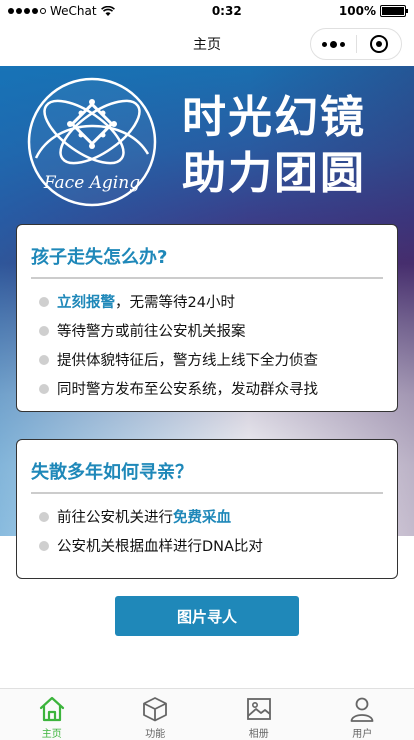 The width and height of the screenshot is (414, 740). What do you see at coordinates (115, 518) in the screenshot?
I see `list-item-text: 前往公安机关进行` at bounding box center [115, 518].